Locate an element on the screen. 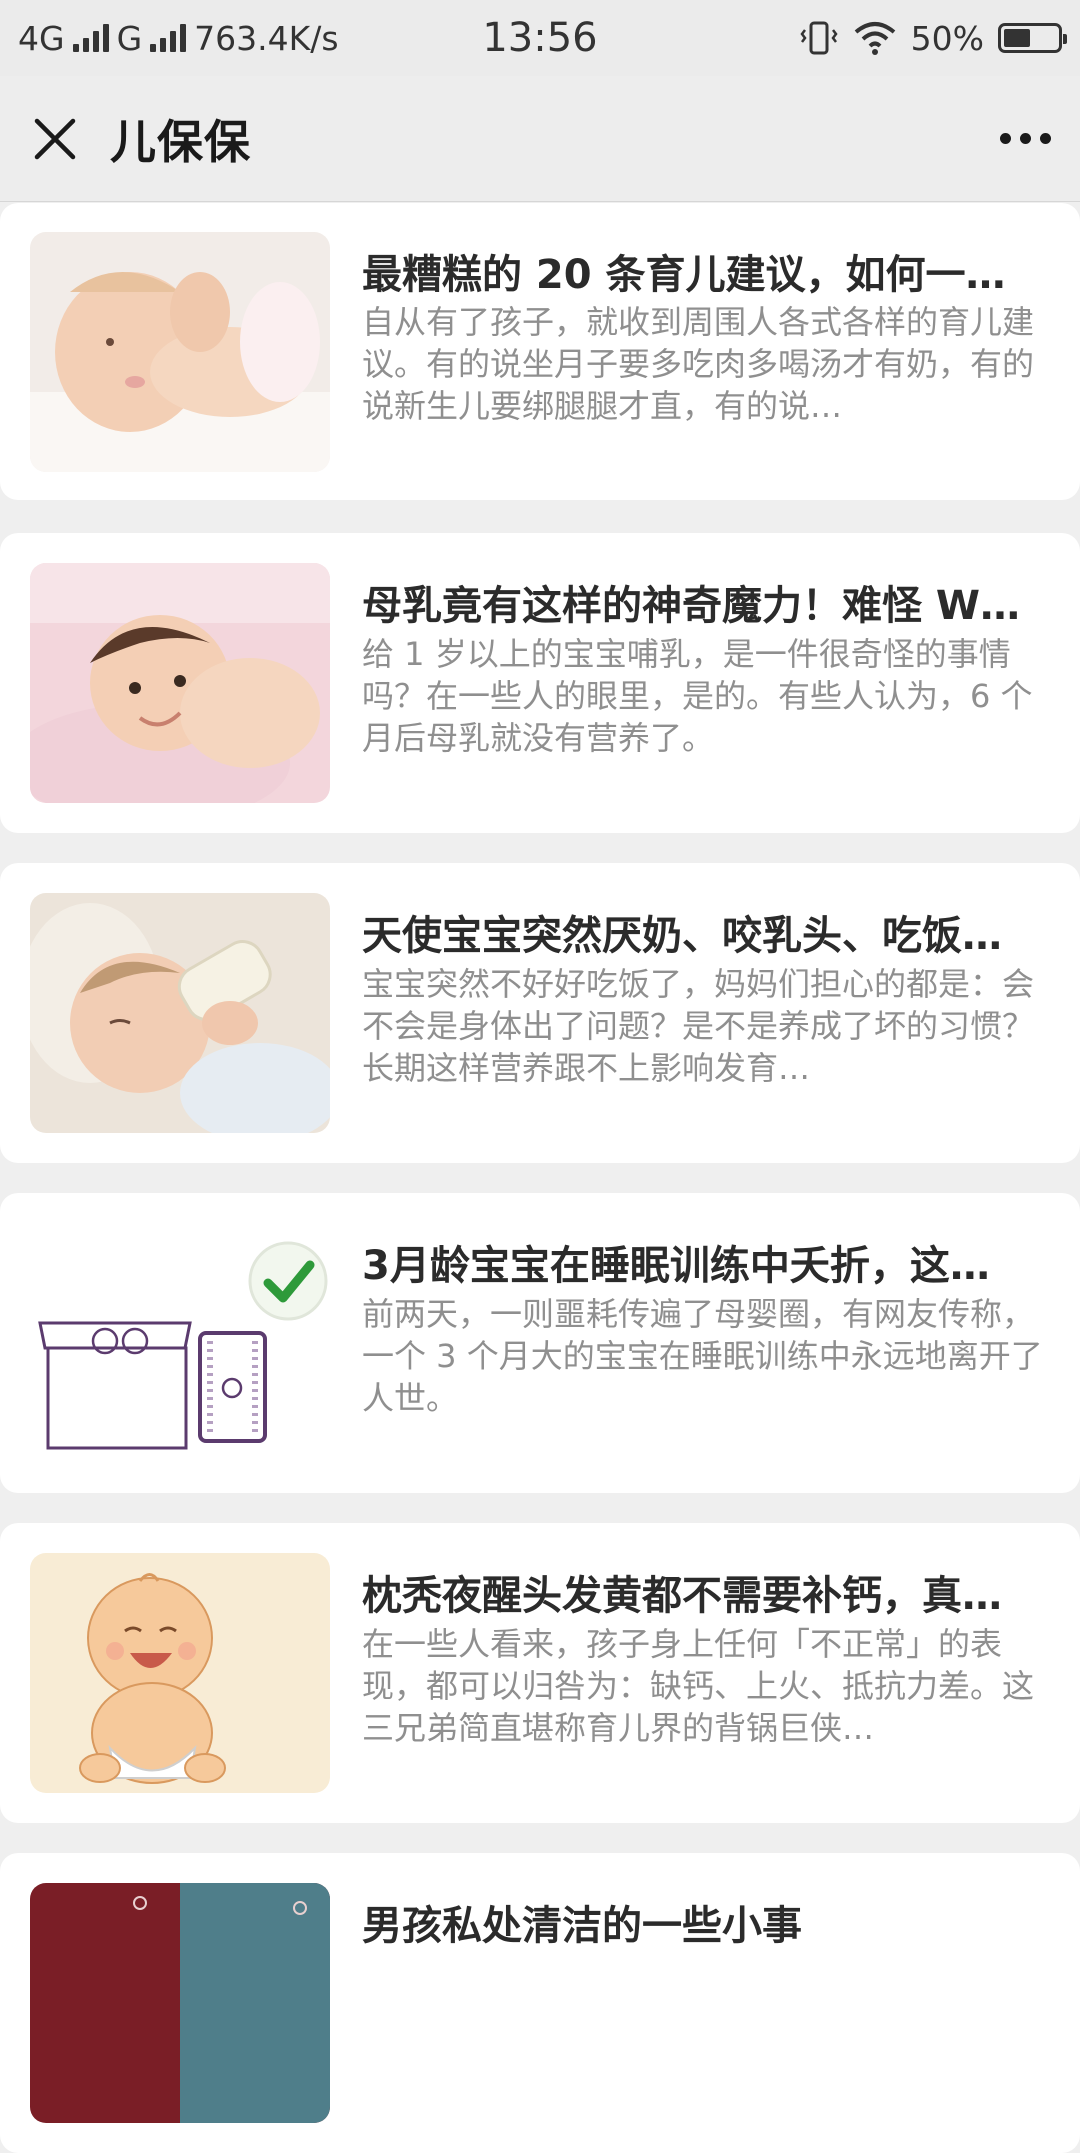 This screenshot has height=2153, width=1080. article-title: 男孩私处清洁的一些小事 is located at coordinates (582, 1926).